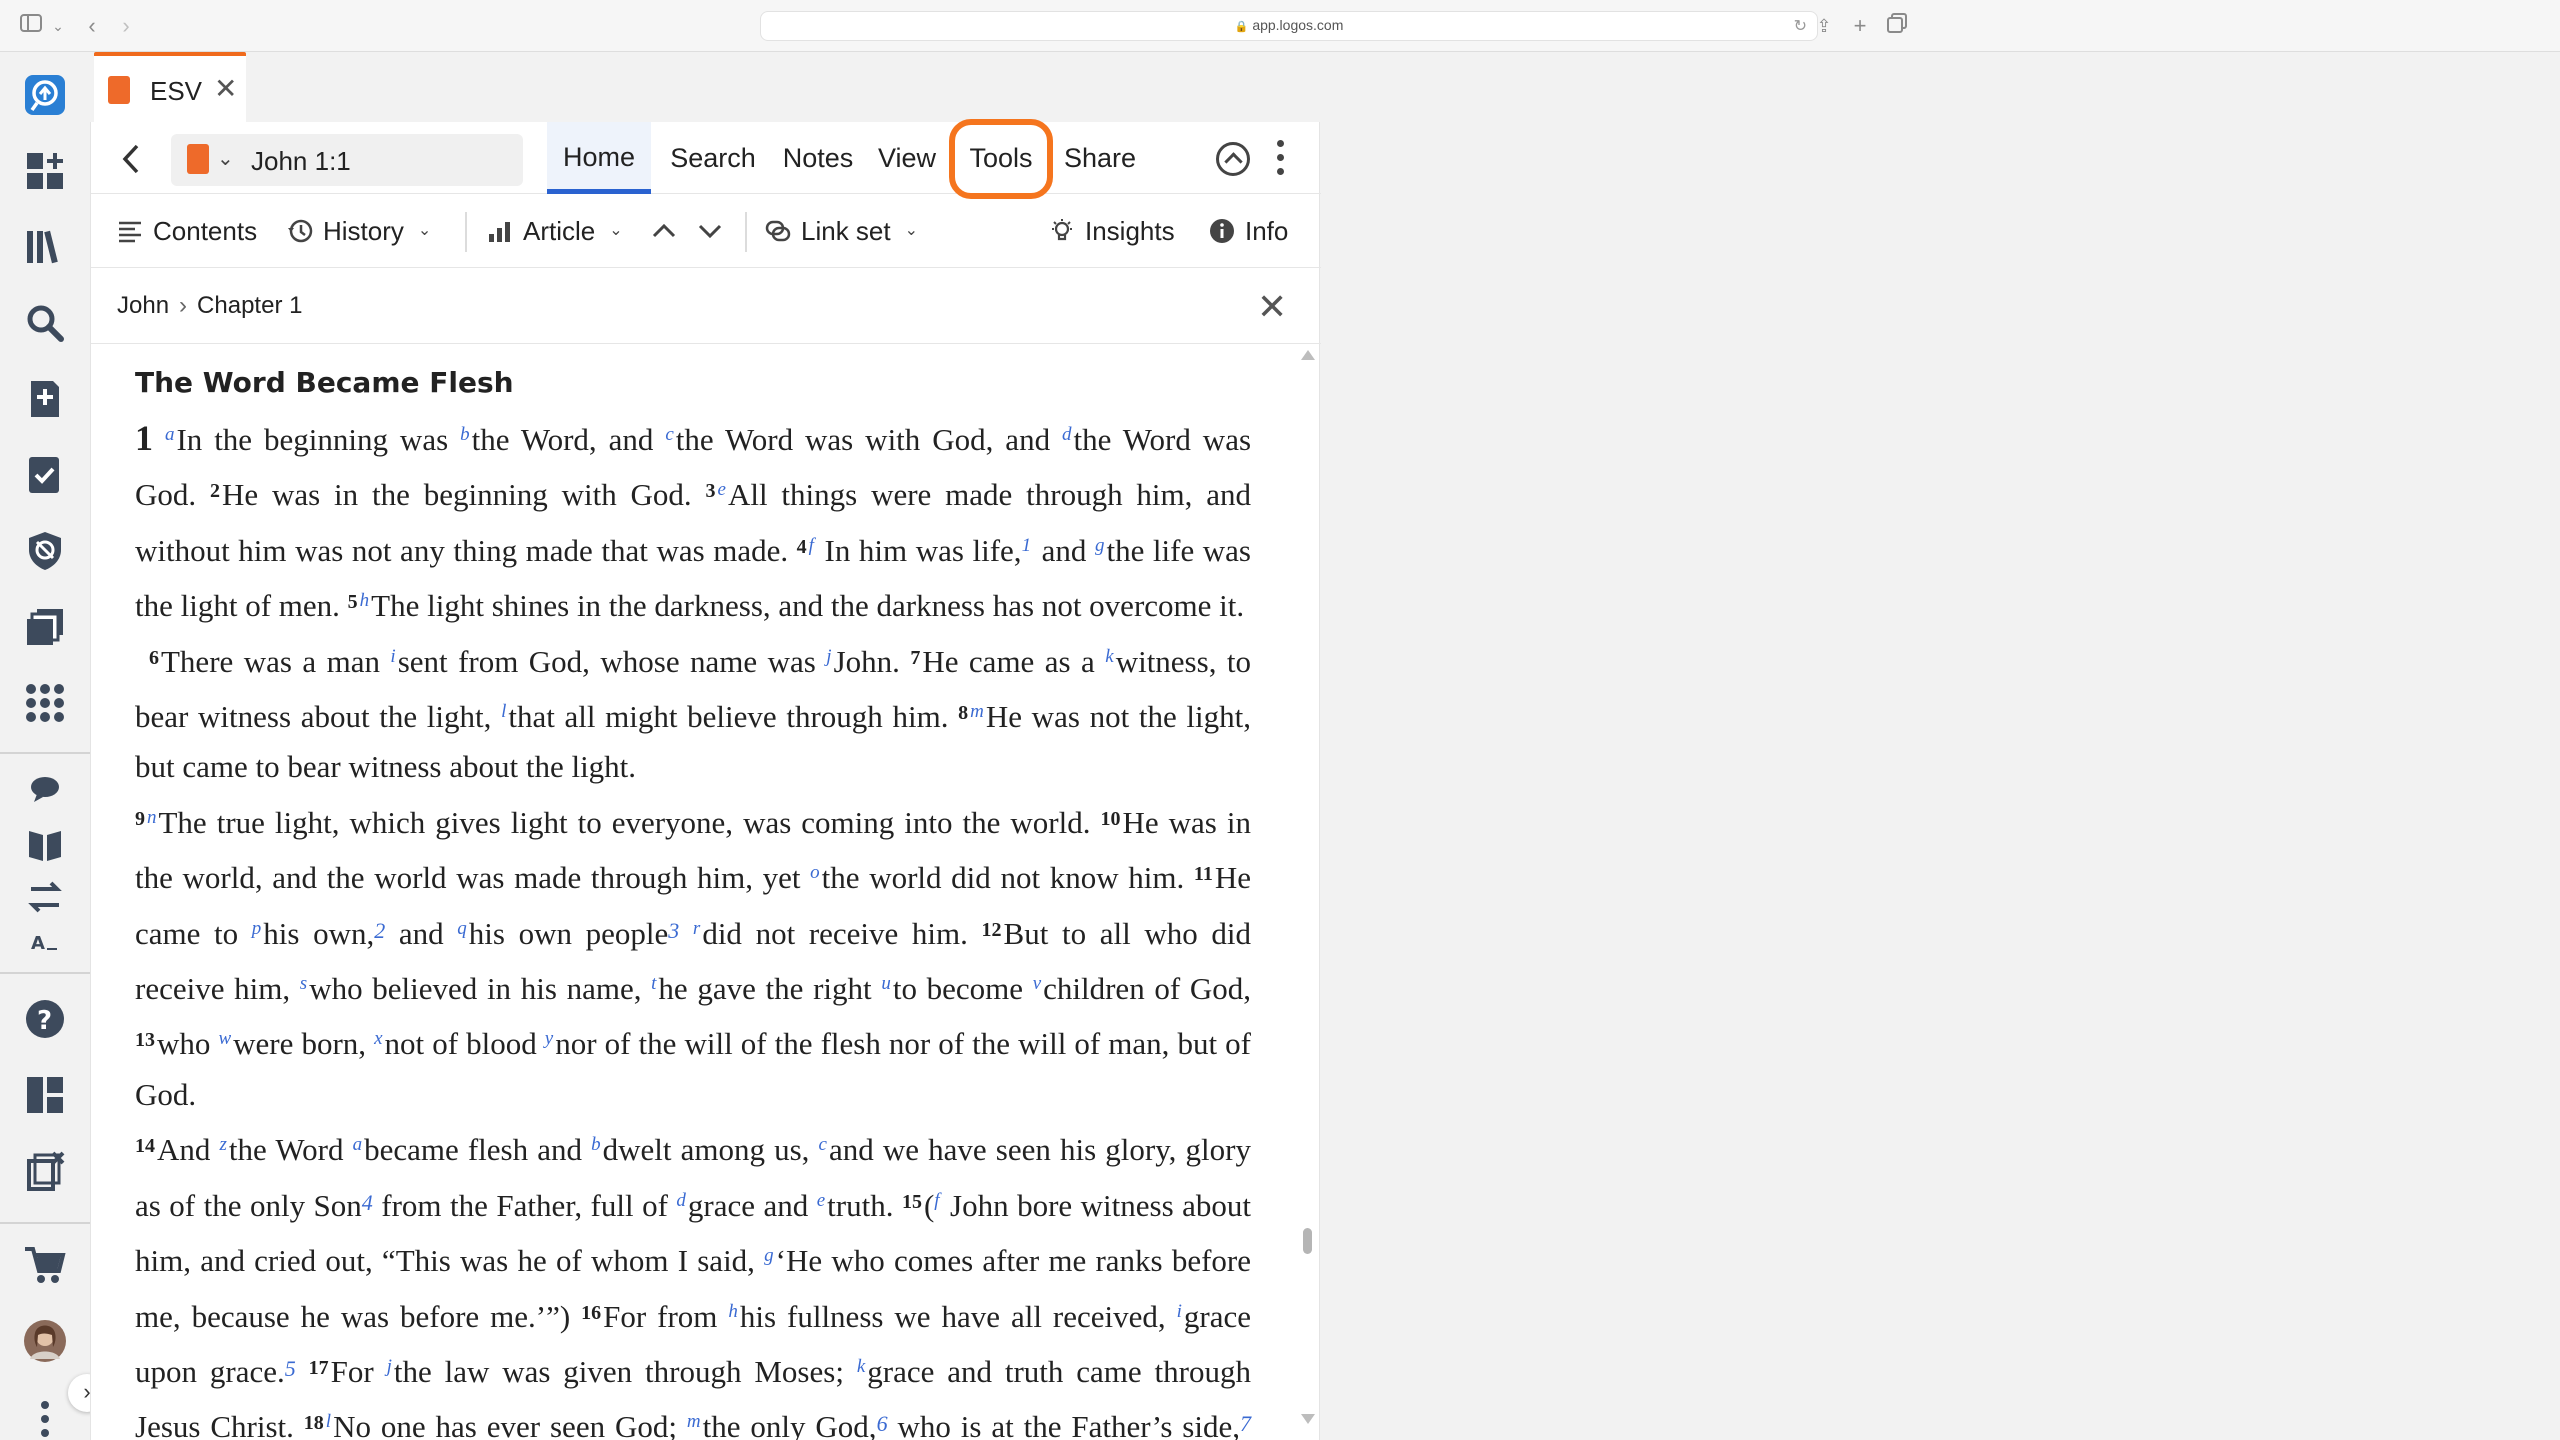  Describe the element at coordinates (45, 791) in the screenshot. I see `chat-icon` at that location.